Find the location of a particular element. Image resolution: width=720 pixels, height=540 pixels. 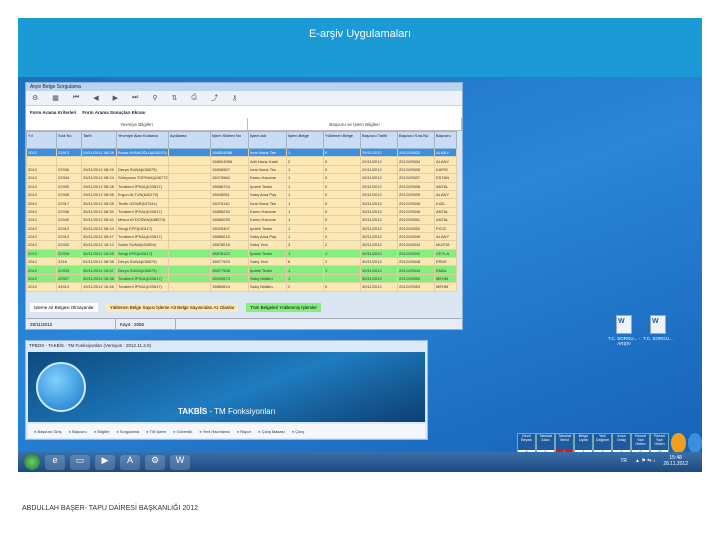

column-header: Başvuru Tarihi is located at coordinates (379, 140).